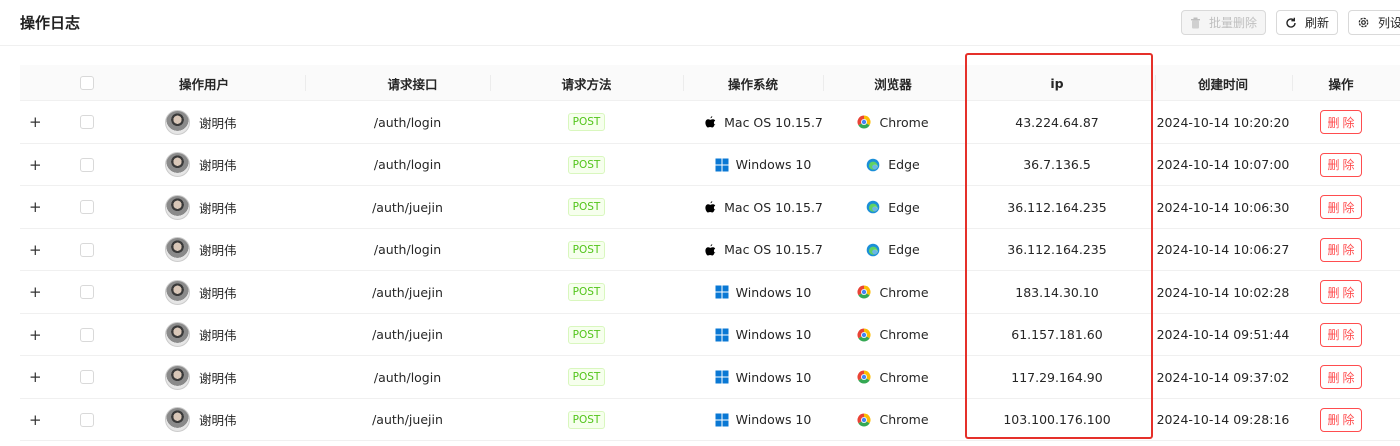 The image size is (1400, 446). Describe the element at coordinates (1057, 419) in the screenshot. I see `ip-cell: 103.100.176.100` at that location.